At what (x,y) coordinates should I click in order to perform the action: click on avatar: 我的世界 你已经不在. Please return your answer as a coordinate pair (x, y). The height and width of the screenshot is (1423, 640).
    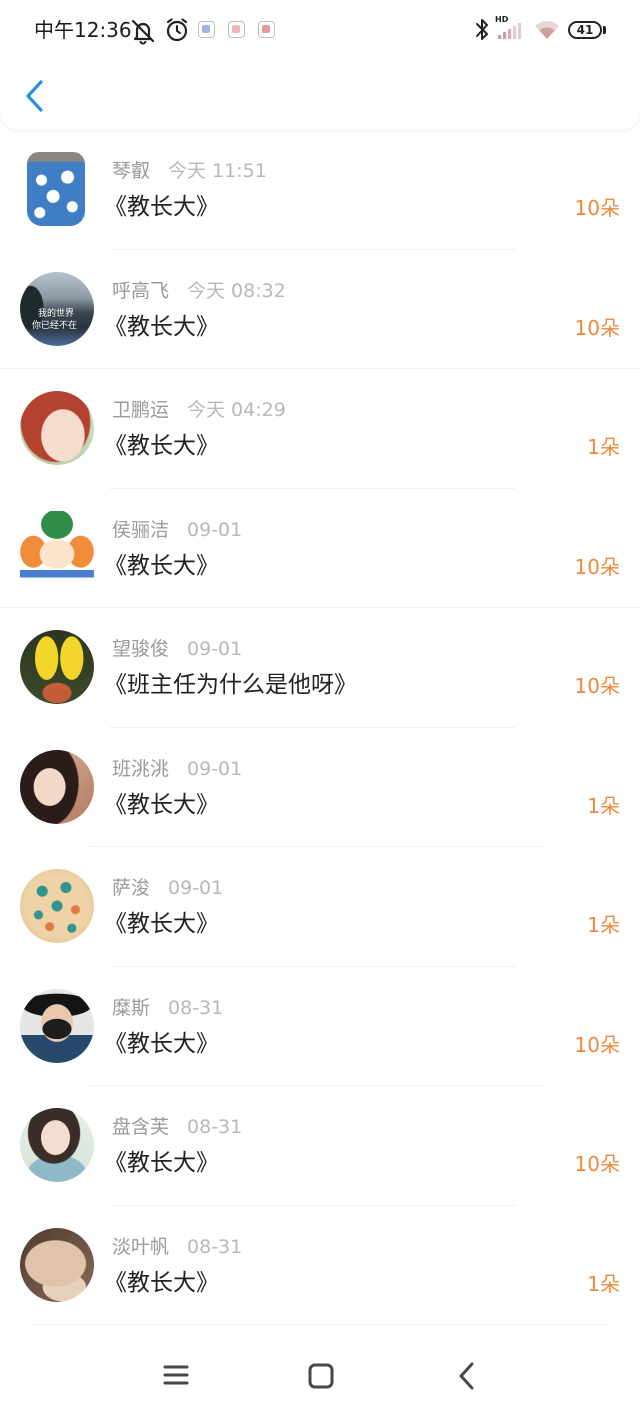
    Looking at the image, I should click on (57, 308).